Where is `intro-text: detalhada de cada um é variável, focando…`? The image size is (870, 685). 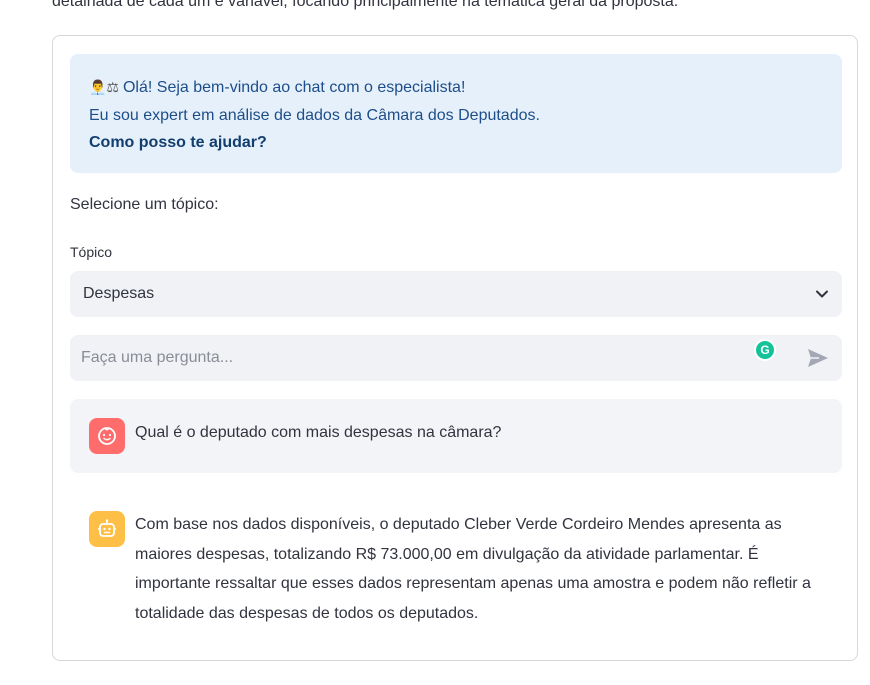 intro-text: detalhada de cada um é variável, focando… is located at coordinates (365, 5).